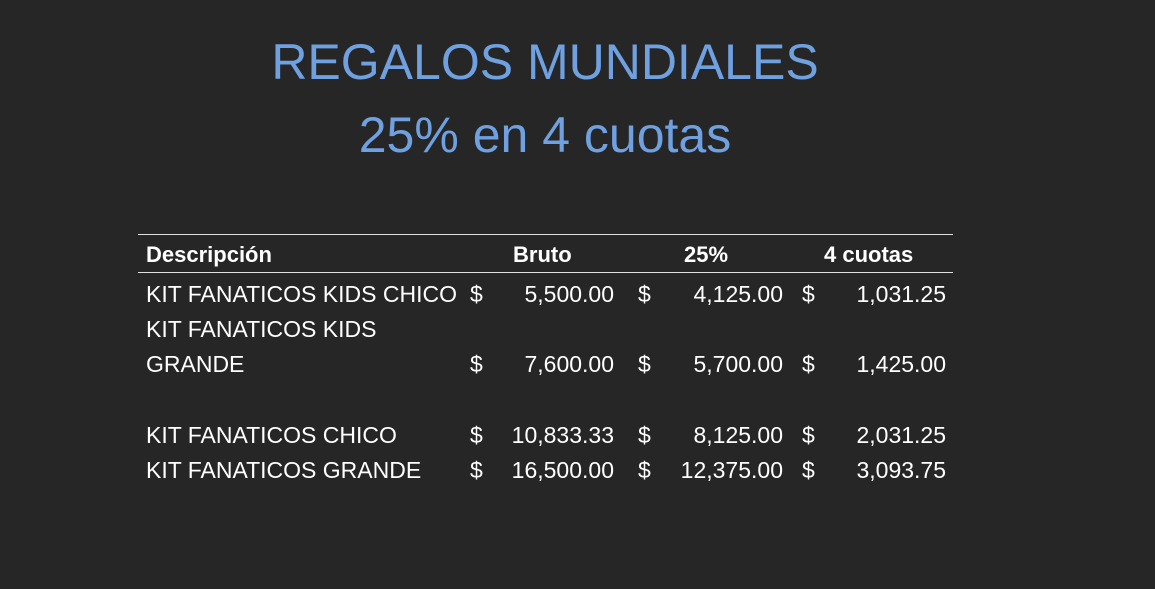 The height and width of the screenshot is (589, 1155). Describe the element at coordinates (738, 435) in the screenshot. I see `percent-value: 8,125.00` at that location.